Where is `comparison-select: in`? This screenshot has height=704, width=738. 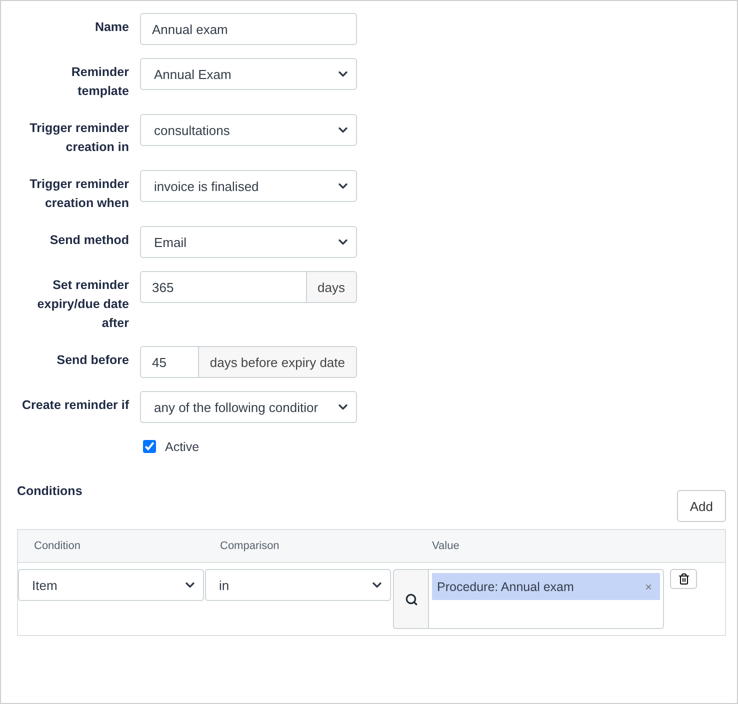
comparison-select: in is located at coordinates (298, 585).